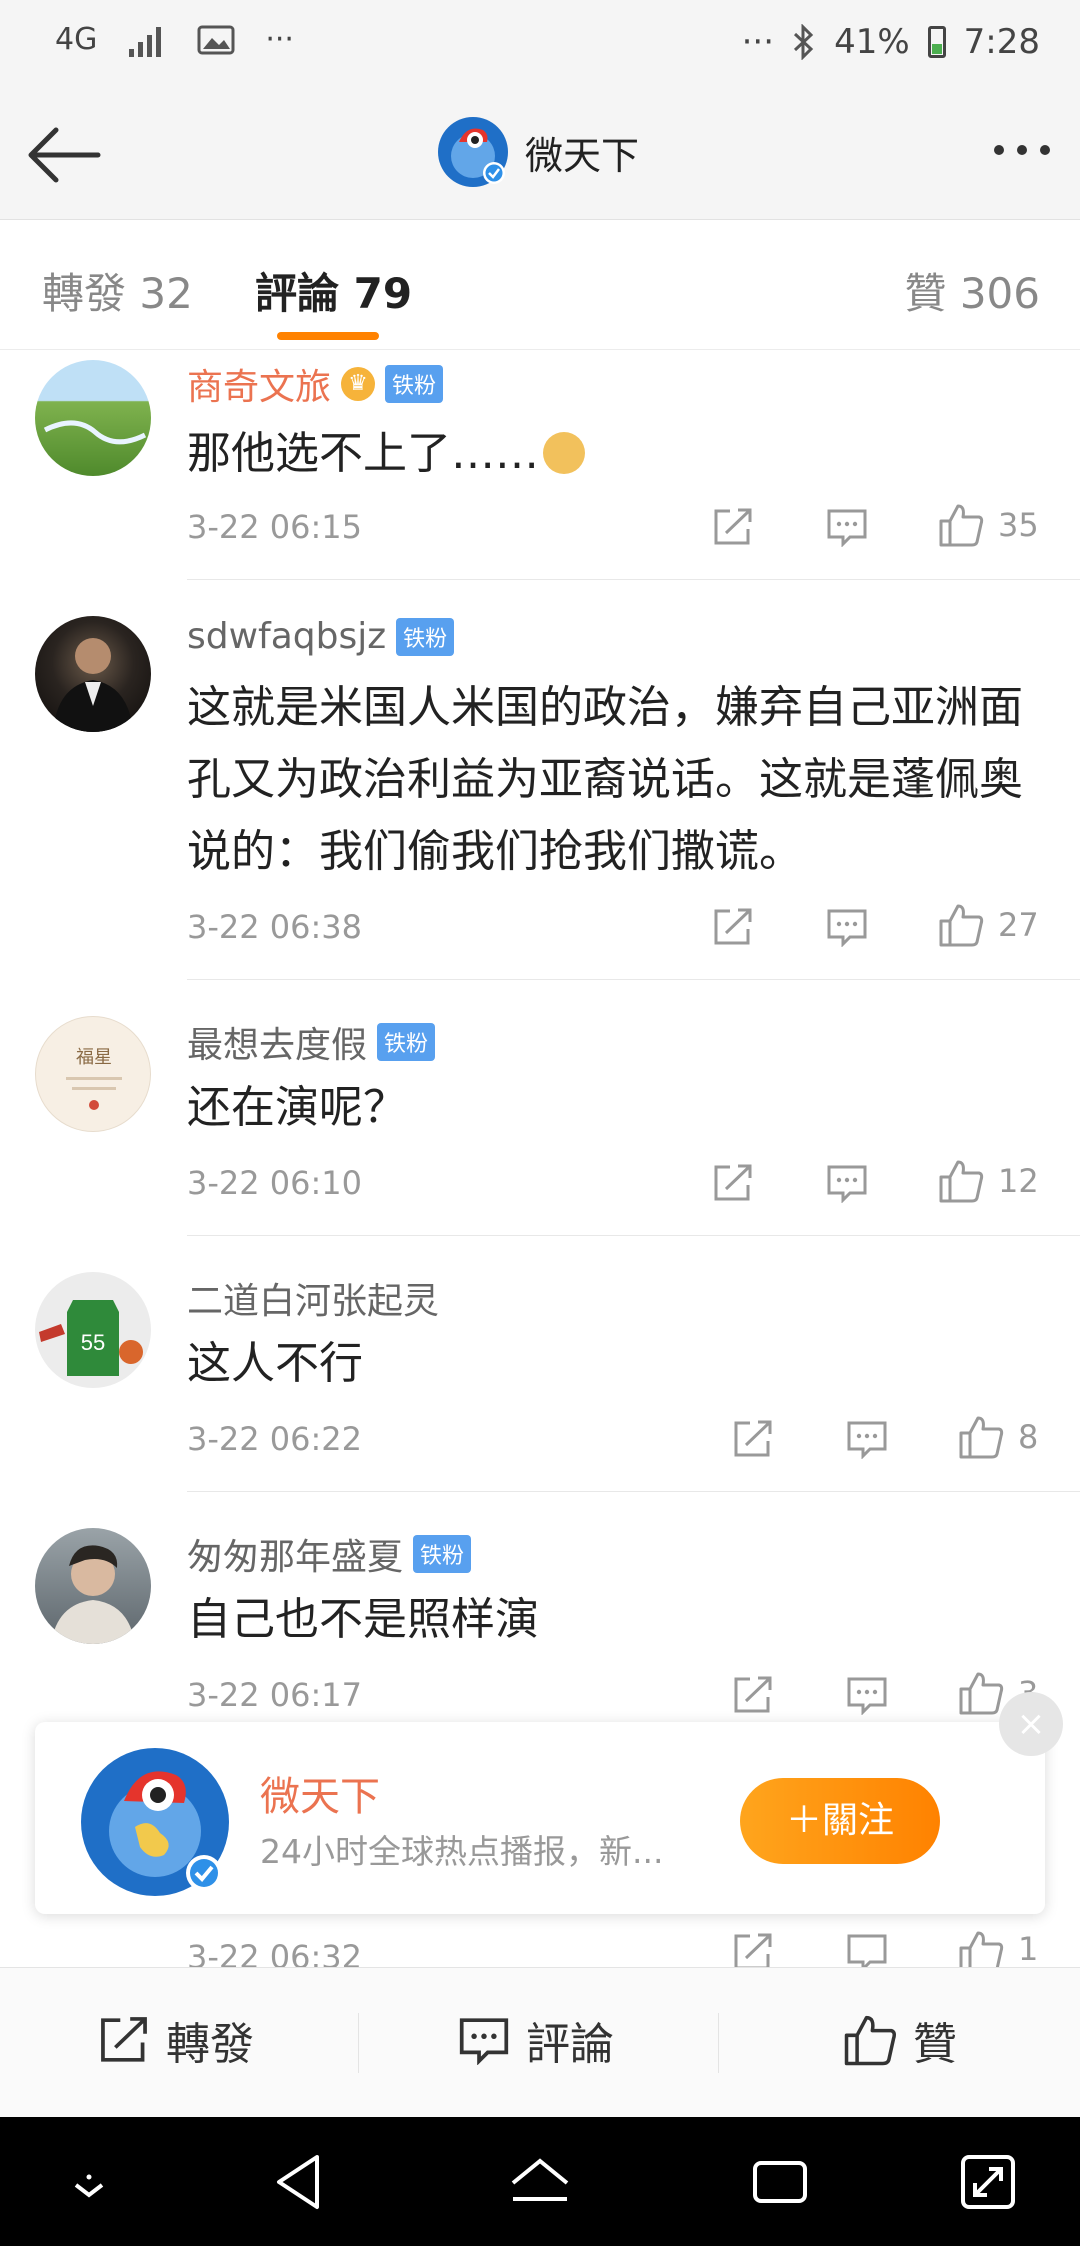 The height and width of the screenshot is (2246, 1080). Describe the element at coordinates (313, 1298) in the screenshot. I see `comment-author: 二道白河张起灵` at that location.